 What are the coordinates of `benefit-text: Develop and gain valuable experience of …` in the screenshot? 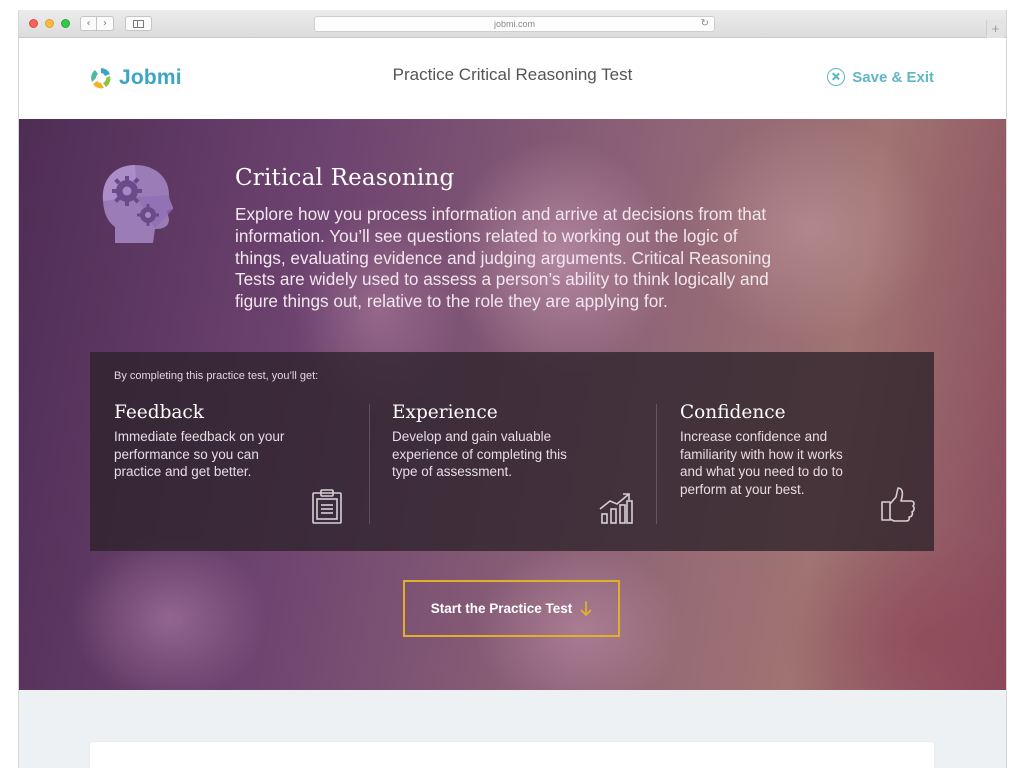 It's located at (479, 454).